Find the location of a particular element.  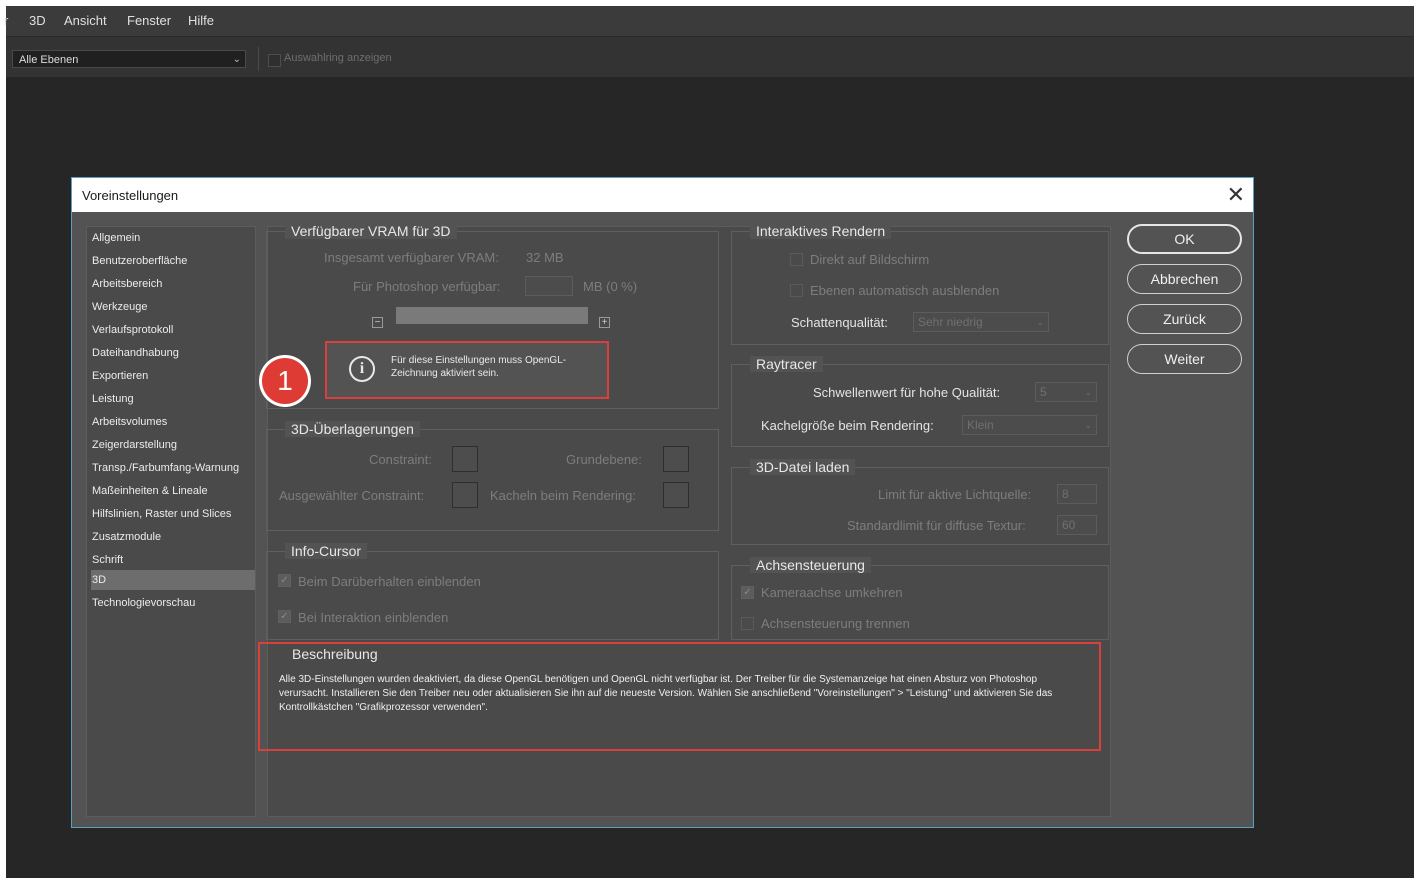

menu-item-3d: 3D is located at coordinates (37, 20).